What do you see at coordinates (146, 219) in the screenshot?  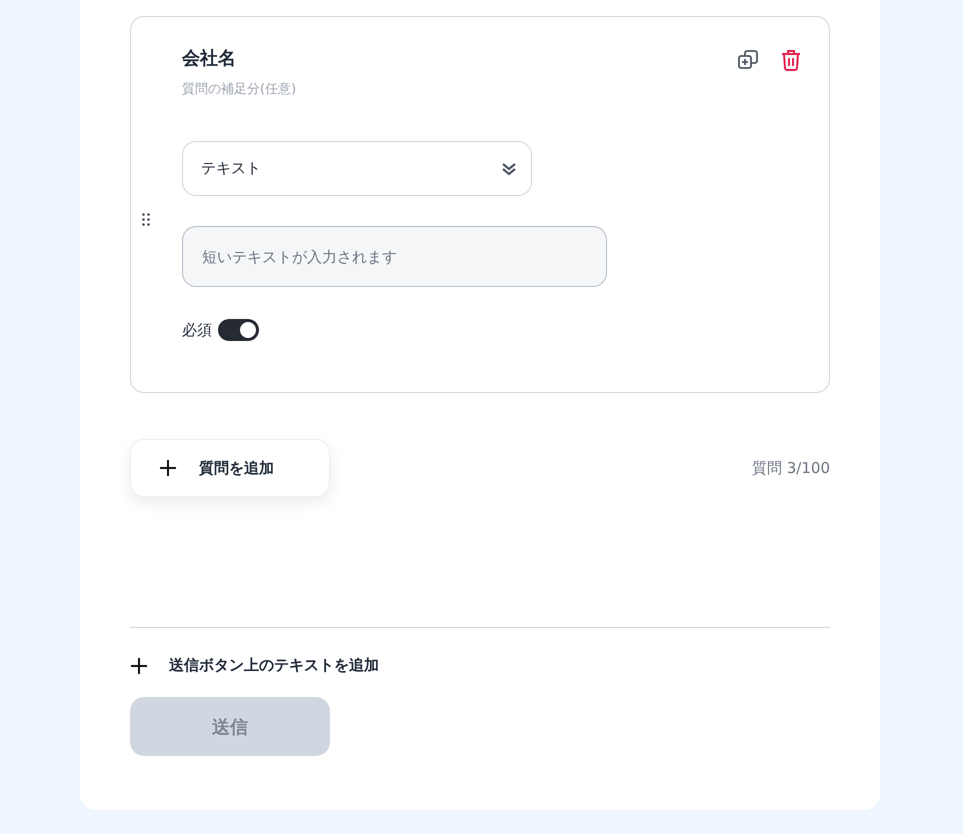 I see `drag-handle-icon` at bounding box center [146, 219].